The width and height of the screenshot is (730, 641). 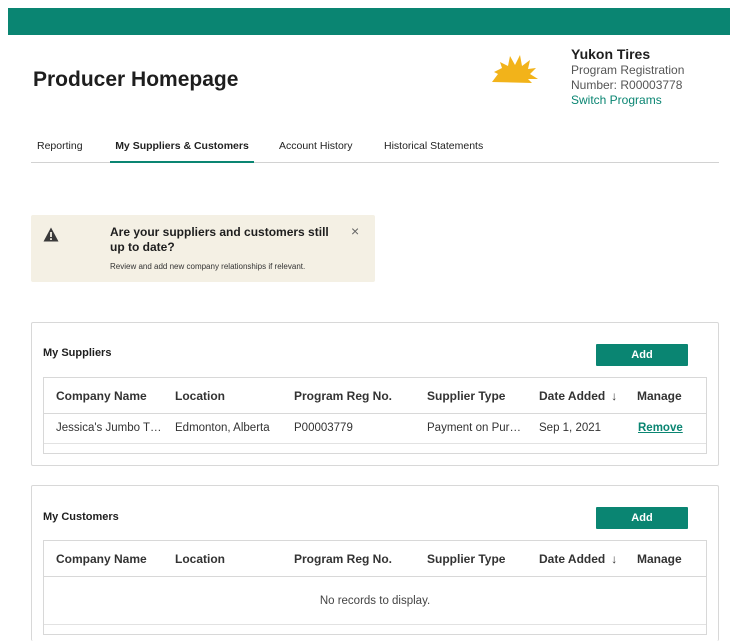 I want to click on close-icon: ×, so click(x=355, y=231).